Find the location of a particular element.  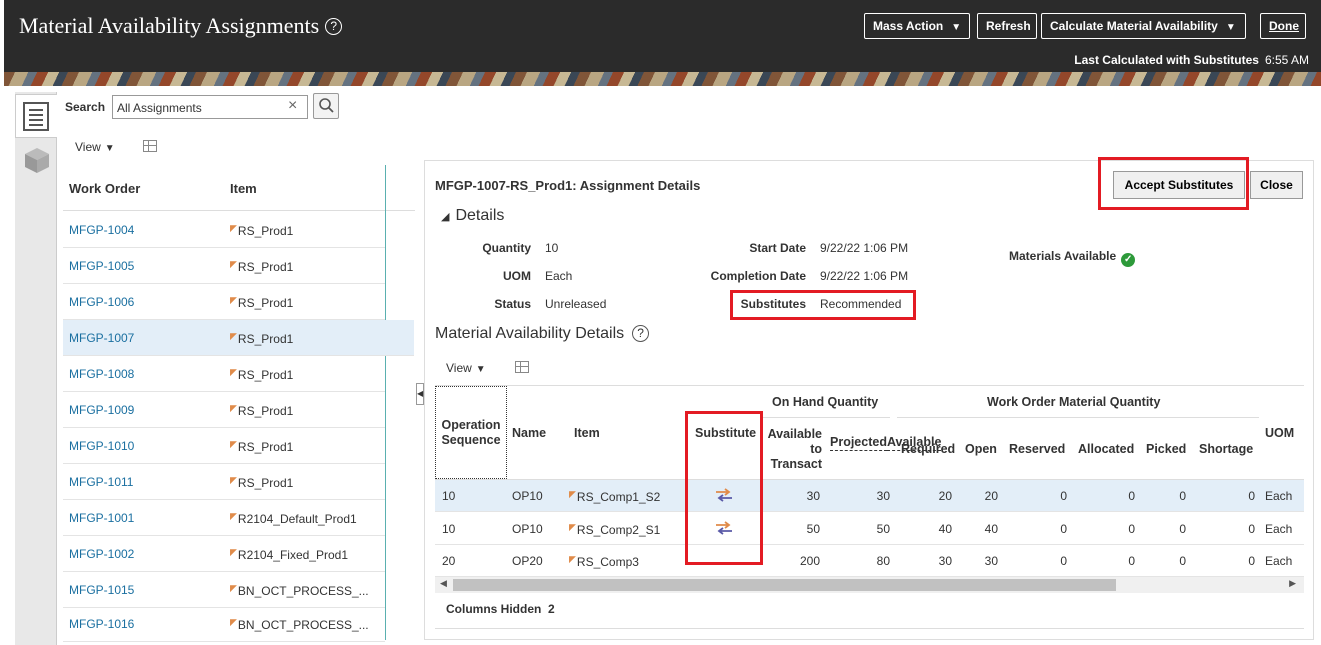

item-cell: ◤RS_Comp1_S2 is located at coordinates (614, 496).